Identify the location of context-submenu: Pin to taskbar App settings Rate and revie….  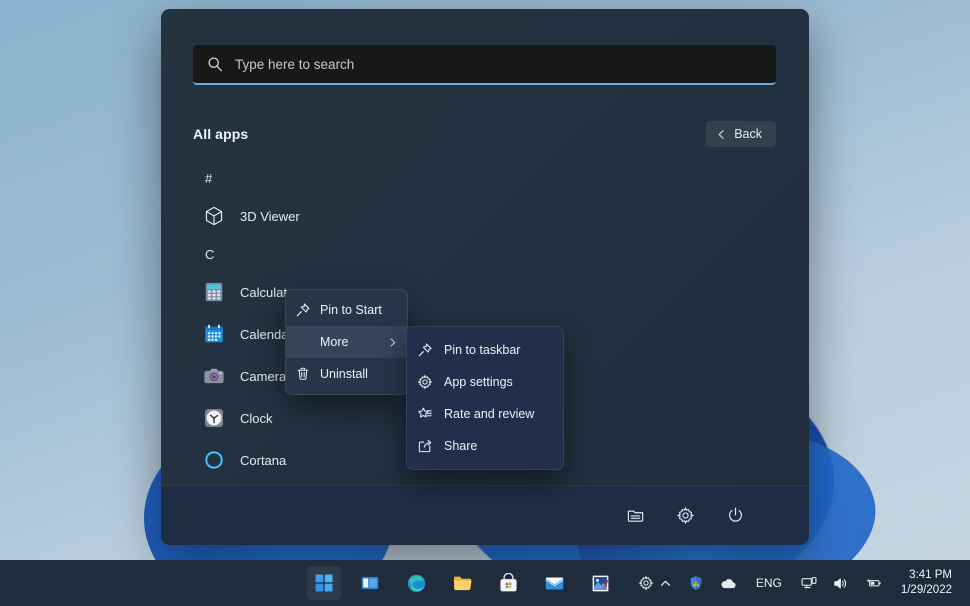
(485, 398).